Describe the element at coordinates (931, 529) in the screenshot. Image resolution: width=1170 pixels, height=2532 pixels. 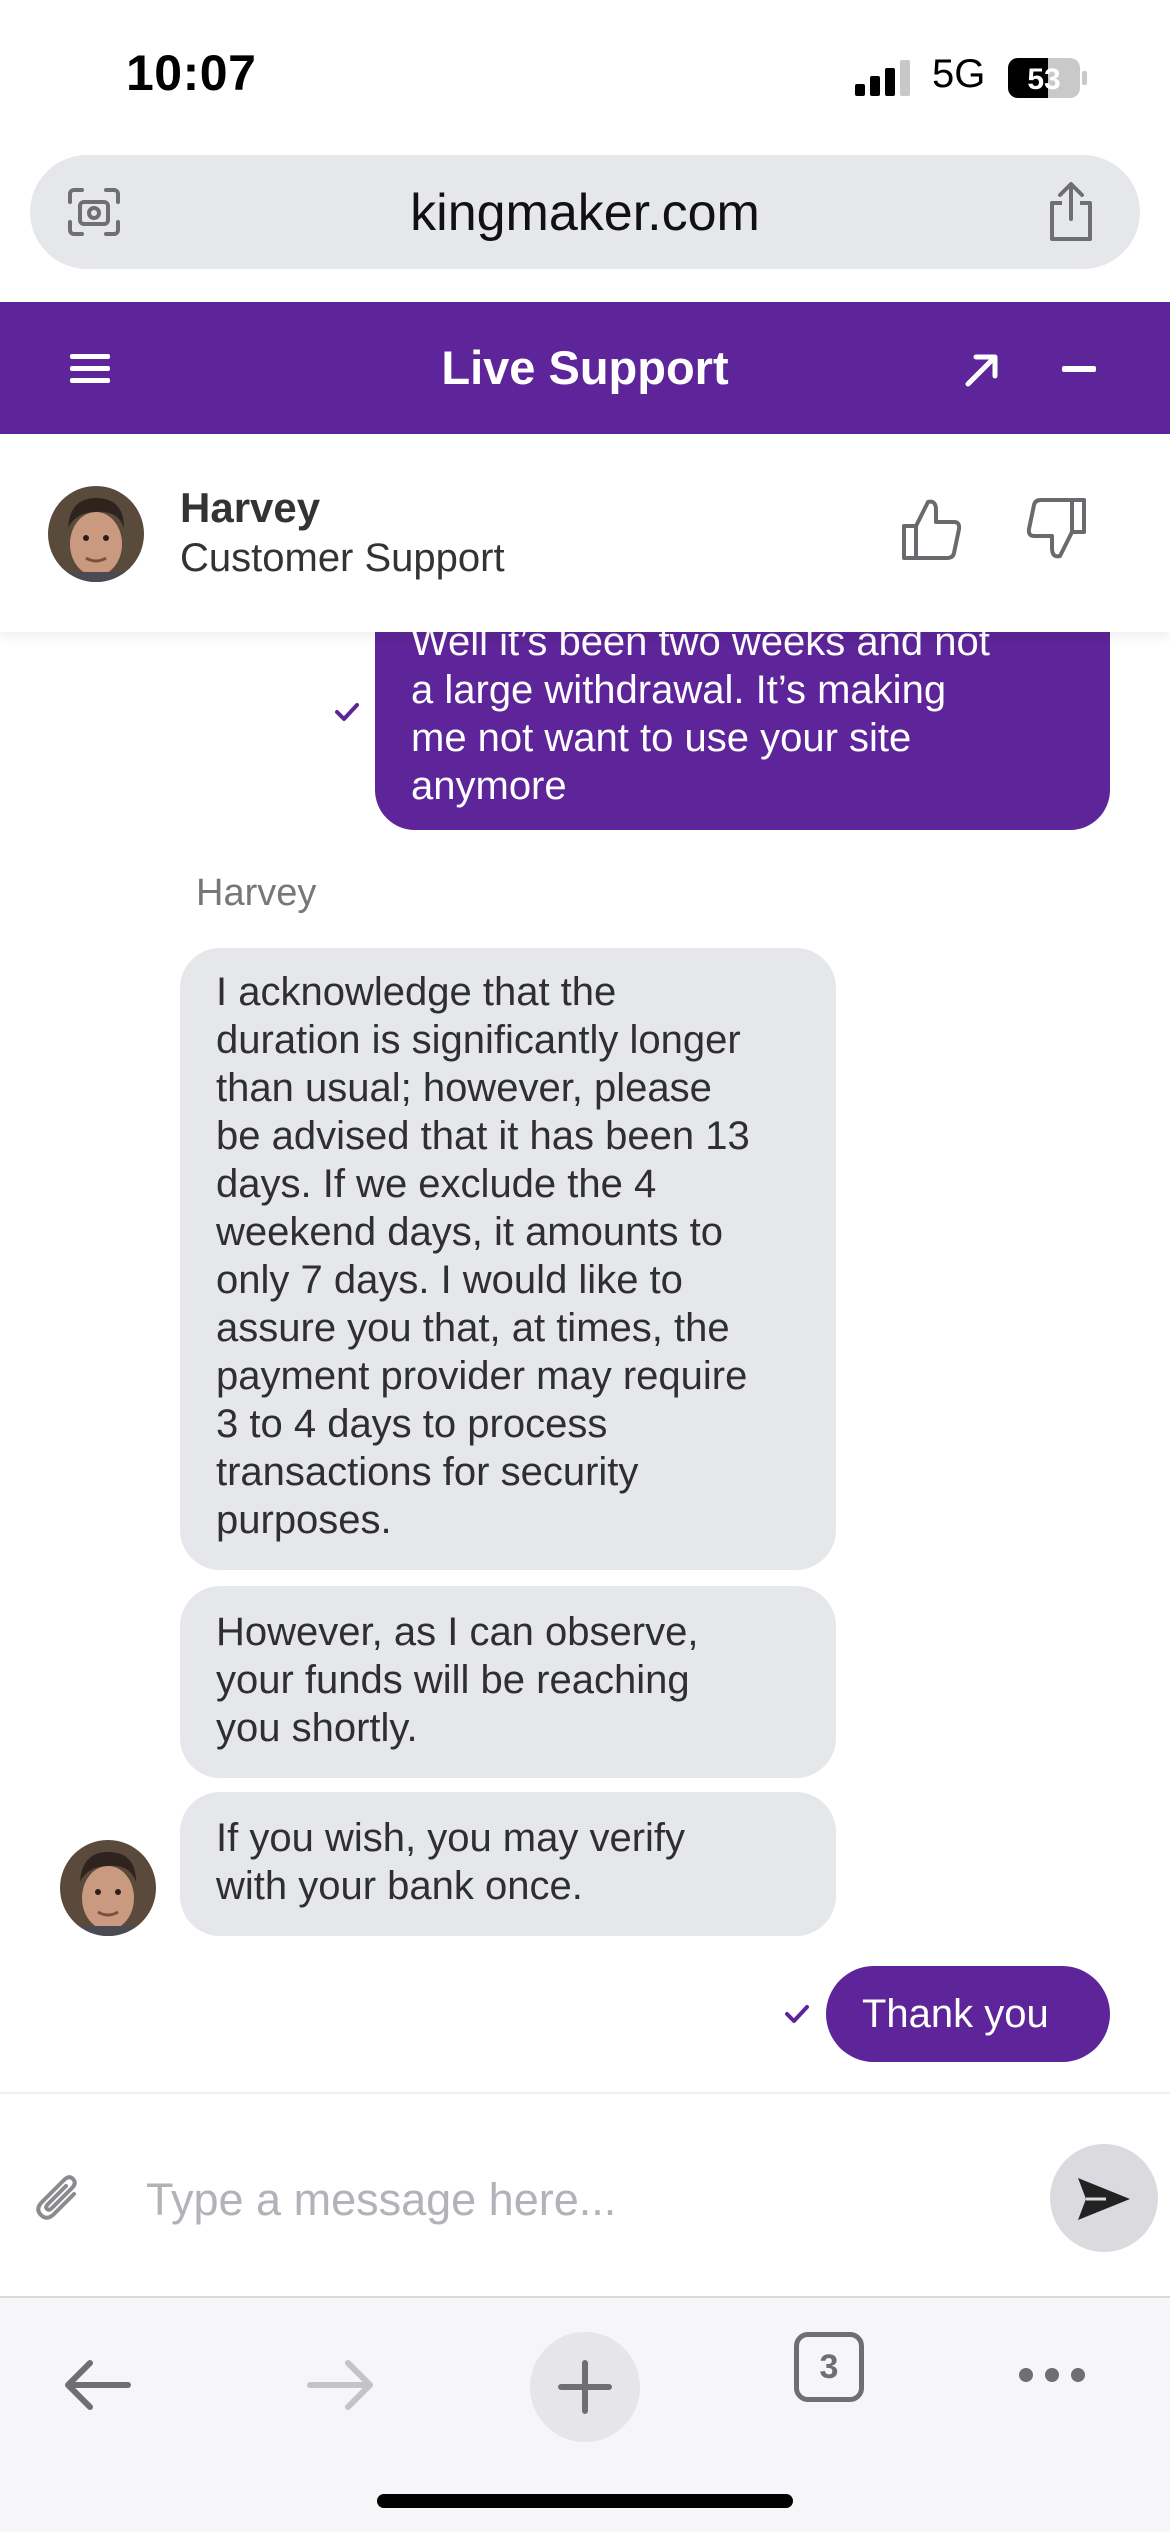
I see `thumbs-up-icon` at that location.